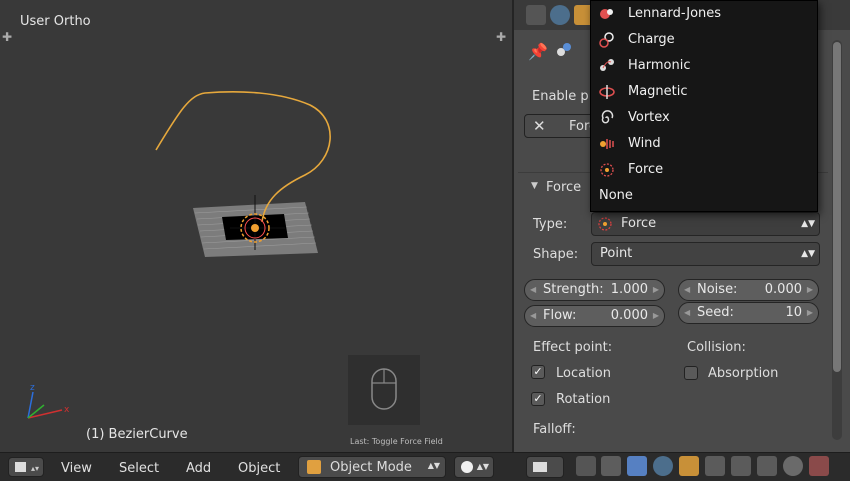 The height and width of the screenshot is (481, 850). I want to click on material-tab-icon, so click(793, 466).